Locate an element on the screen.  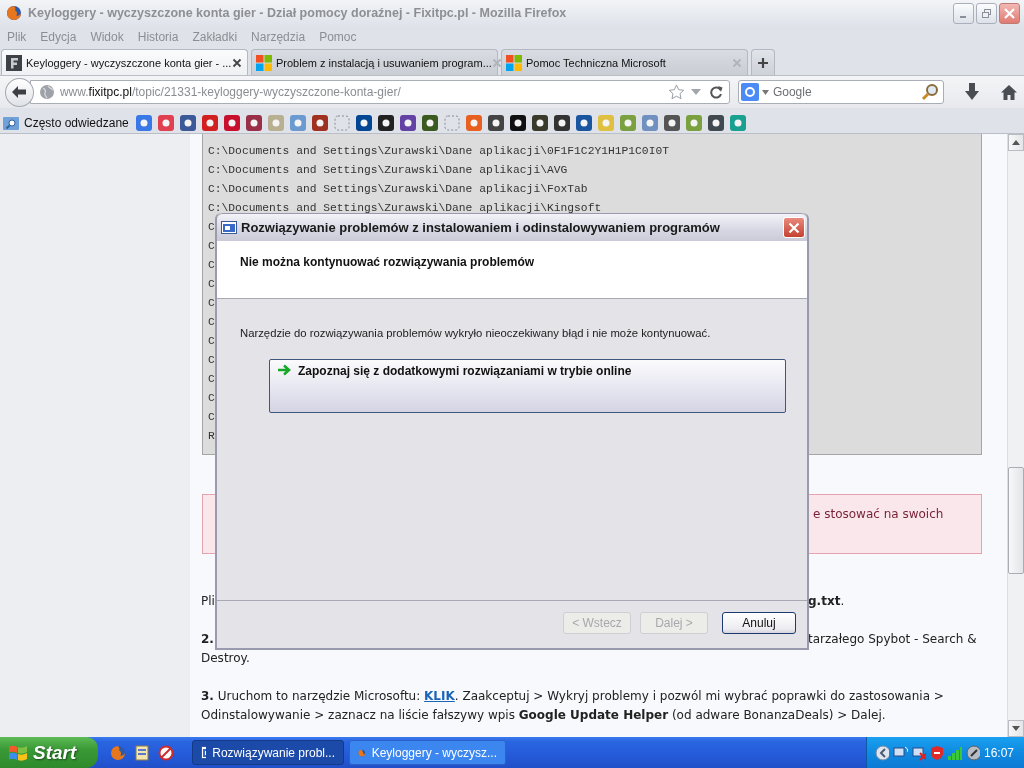
bookmarks-folder-icon is located at coordinates (11, 122).